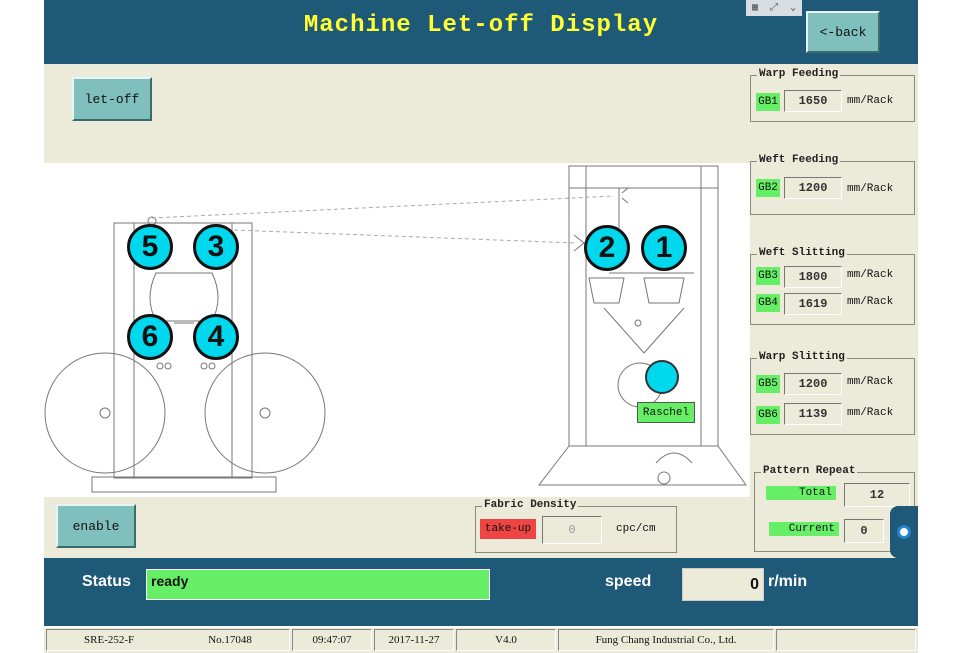 This screenshot has height=653, width=961. Describe the element at coordinates (768, 102) in the screenshot. I see `gb1-label: GB1` at that location.